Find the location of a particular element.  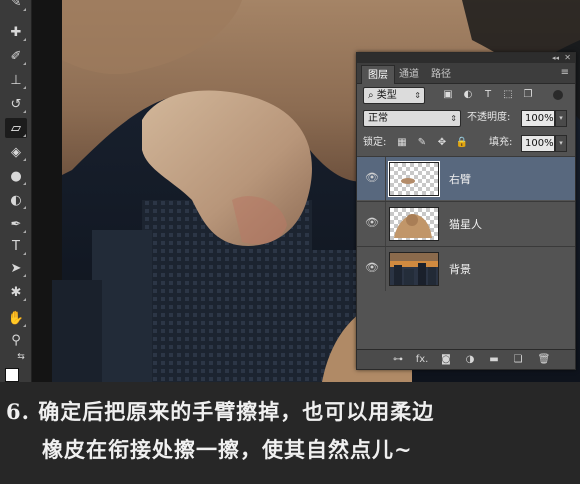

path-selection-icon: ➤ is located at coordinates (16, 268).